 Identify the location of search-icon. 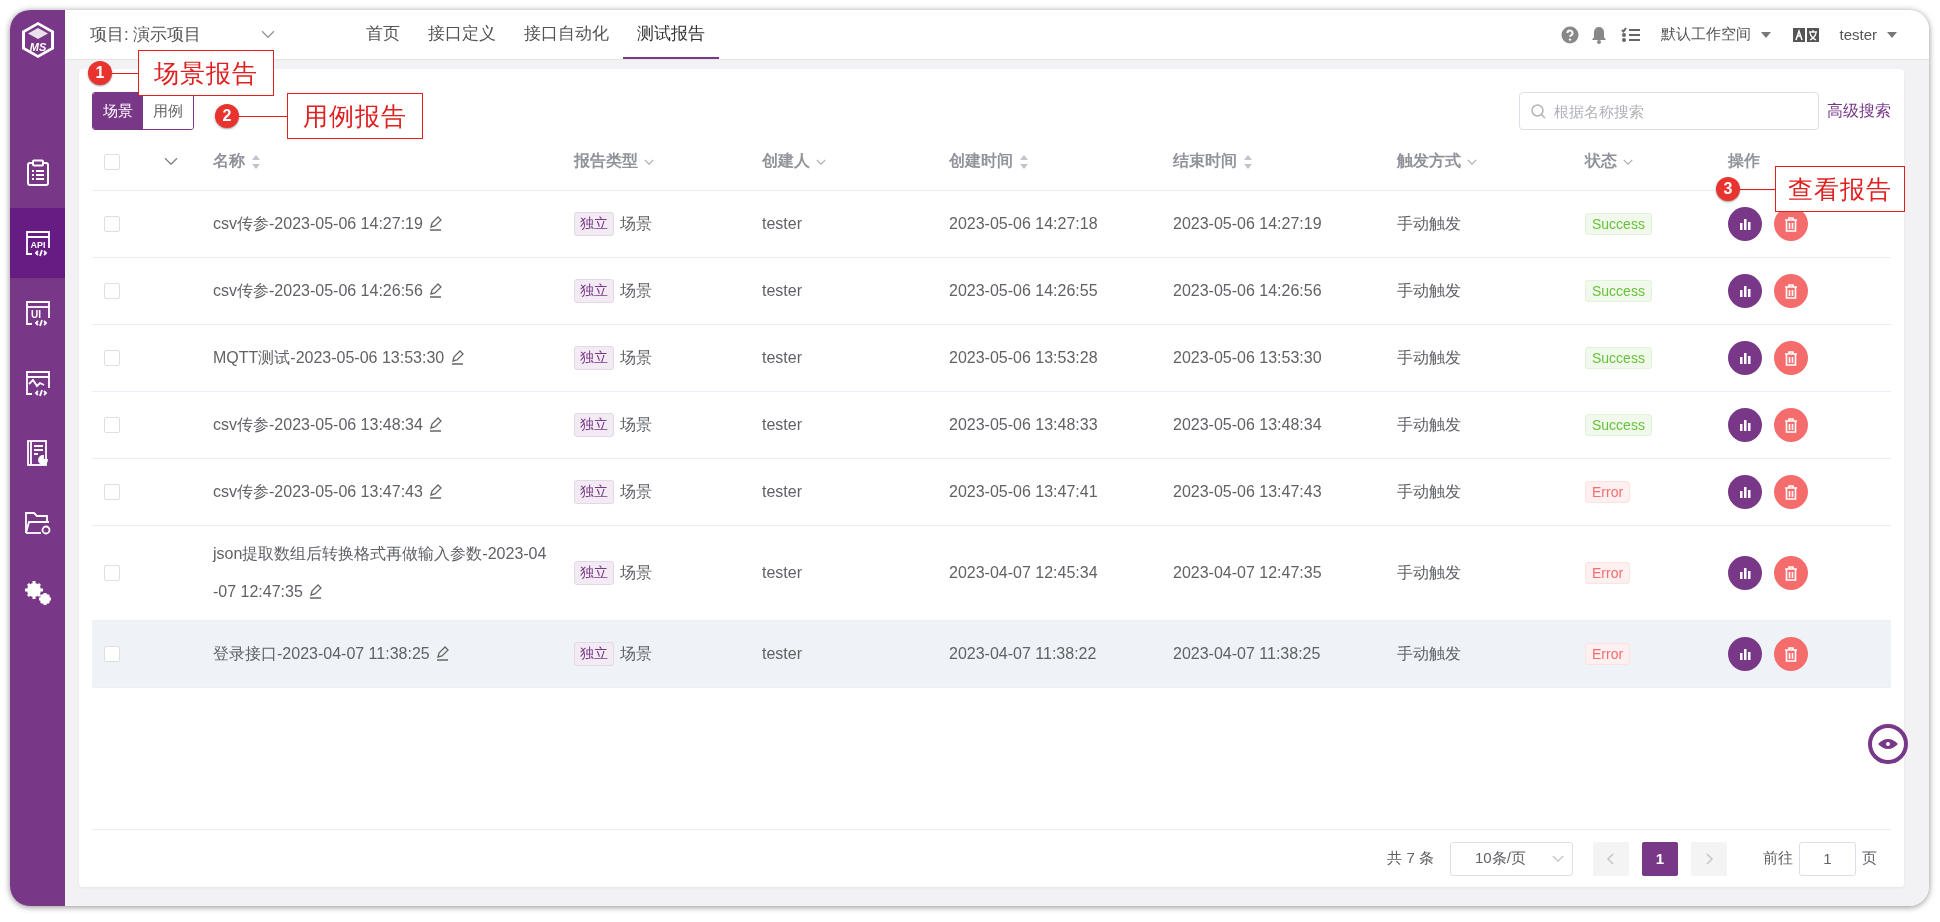
(1538, 111).